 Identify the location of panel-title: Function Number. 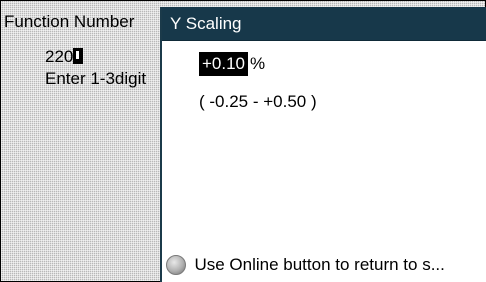
(69, 21).